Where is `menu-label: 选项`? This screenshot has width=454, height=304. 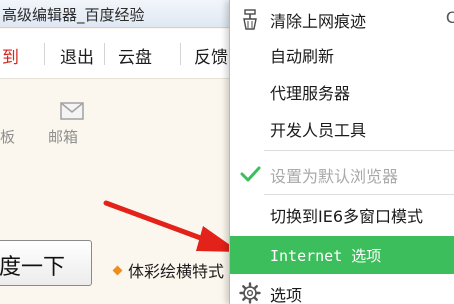
menu-label: 选项 is located at coordinates (286, 295).